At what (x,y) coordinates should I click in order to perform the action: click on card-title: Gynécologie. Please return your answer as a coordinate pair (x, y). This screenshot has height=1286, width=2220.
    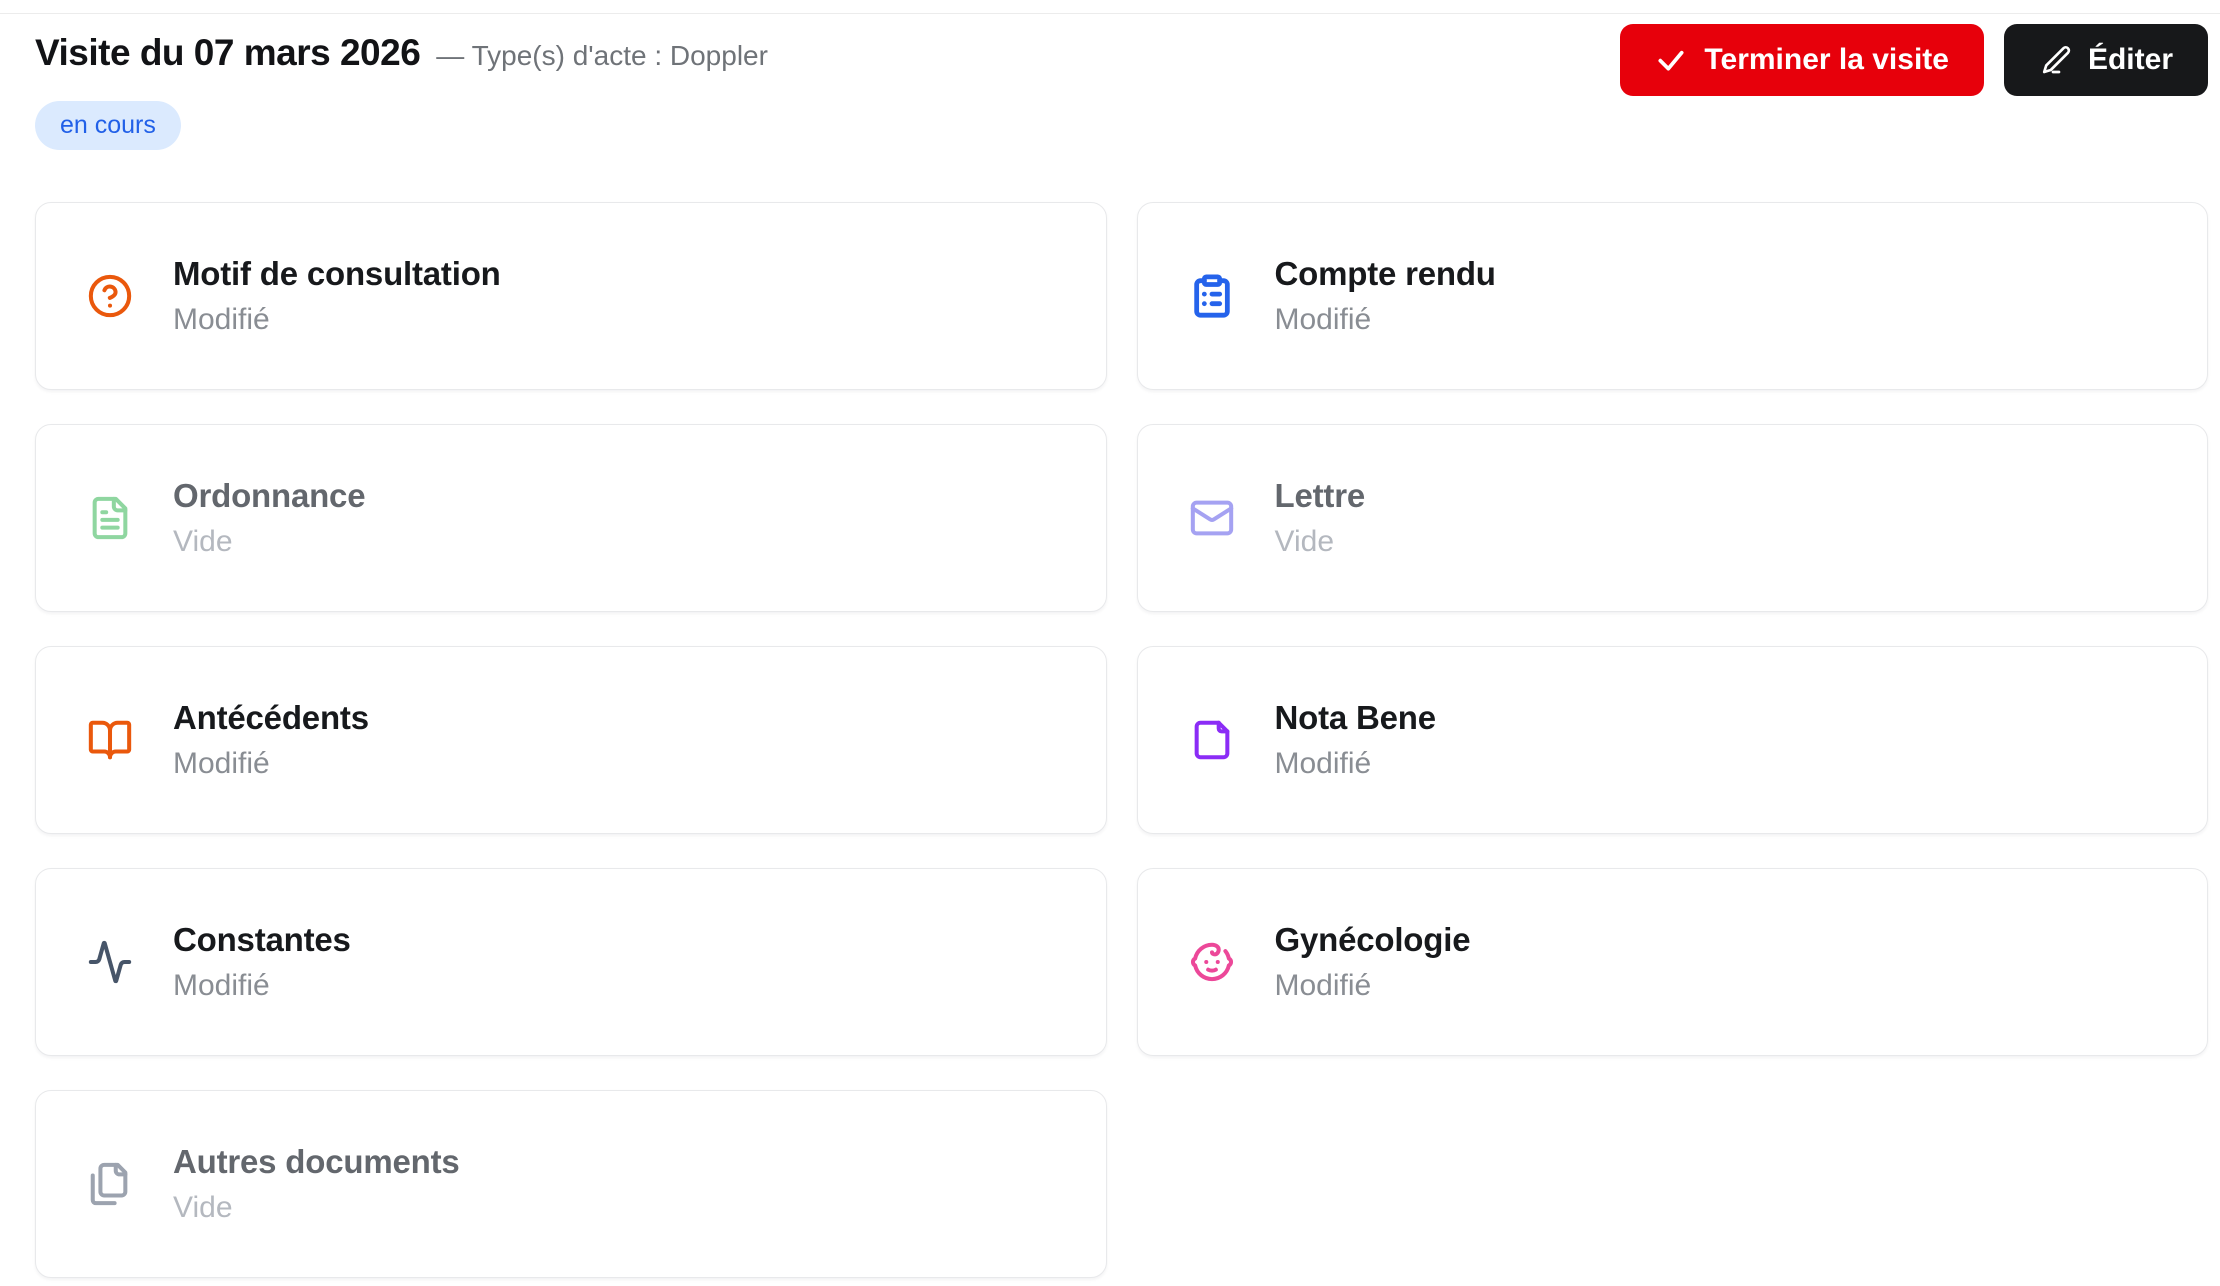
    Looking at the image, I should click on (1372, 939).